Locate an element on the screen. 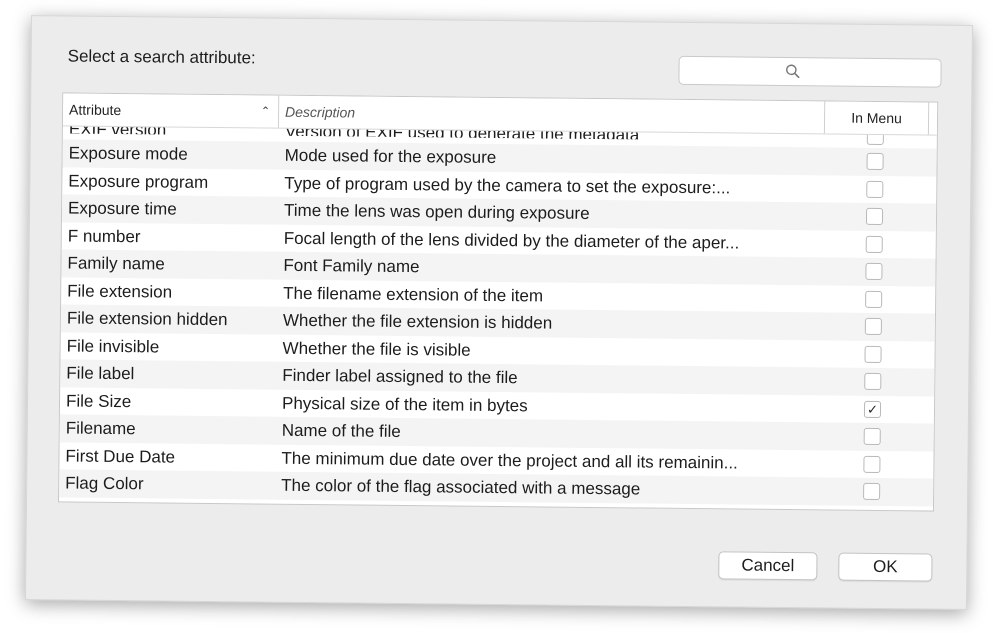 This screenshot has width=1000, height=642. checkmark-icon: ✓ is located at coordinates (872, 409).